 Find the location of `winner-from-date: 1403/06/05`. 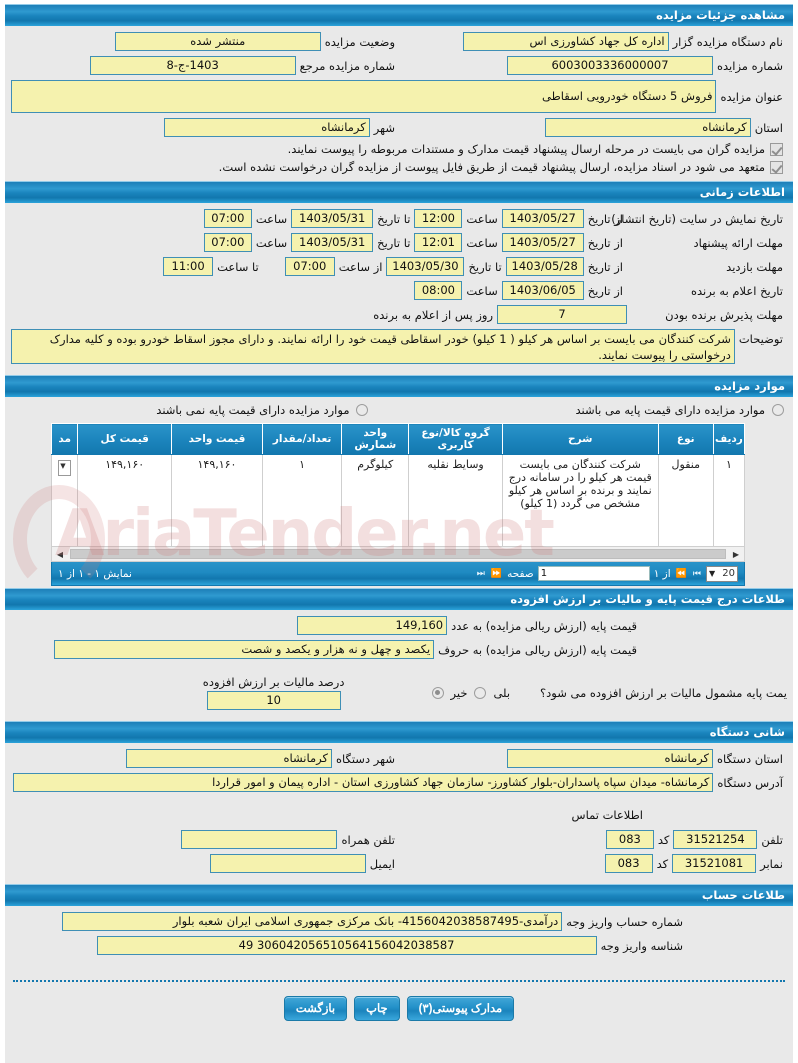

winner-from-date: 1403/06/05 is located at coordinates (542, 290).